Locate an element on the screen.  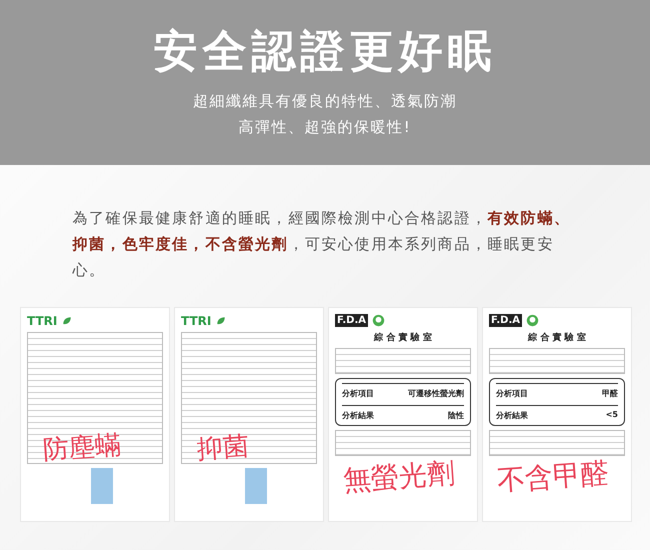
stamp-text: 抑菌 is located at coordinates (223, 448).